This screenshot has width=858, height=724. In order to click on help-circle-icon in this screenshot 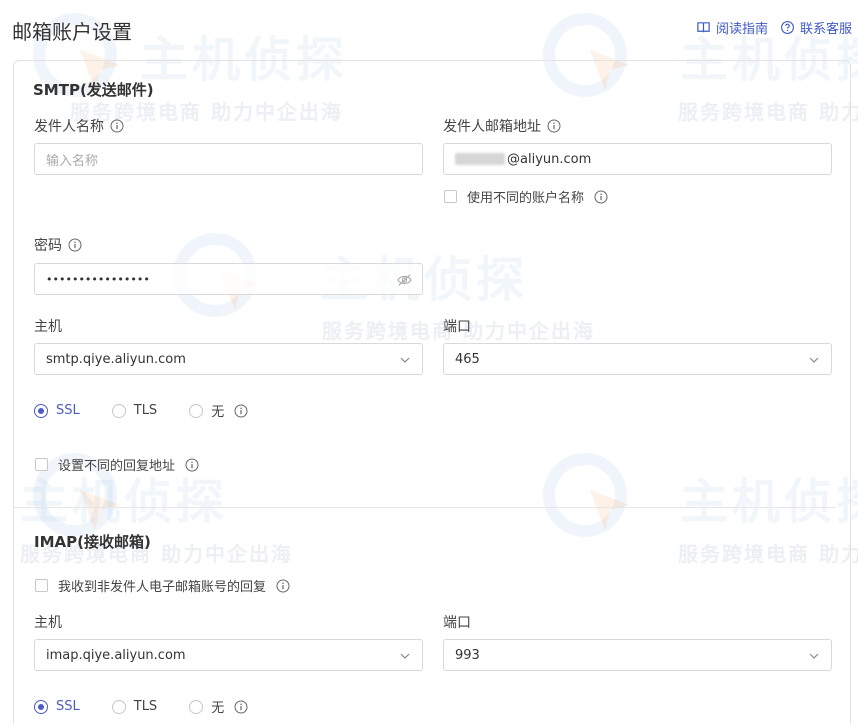, I will do `click(787, 27)`.